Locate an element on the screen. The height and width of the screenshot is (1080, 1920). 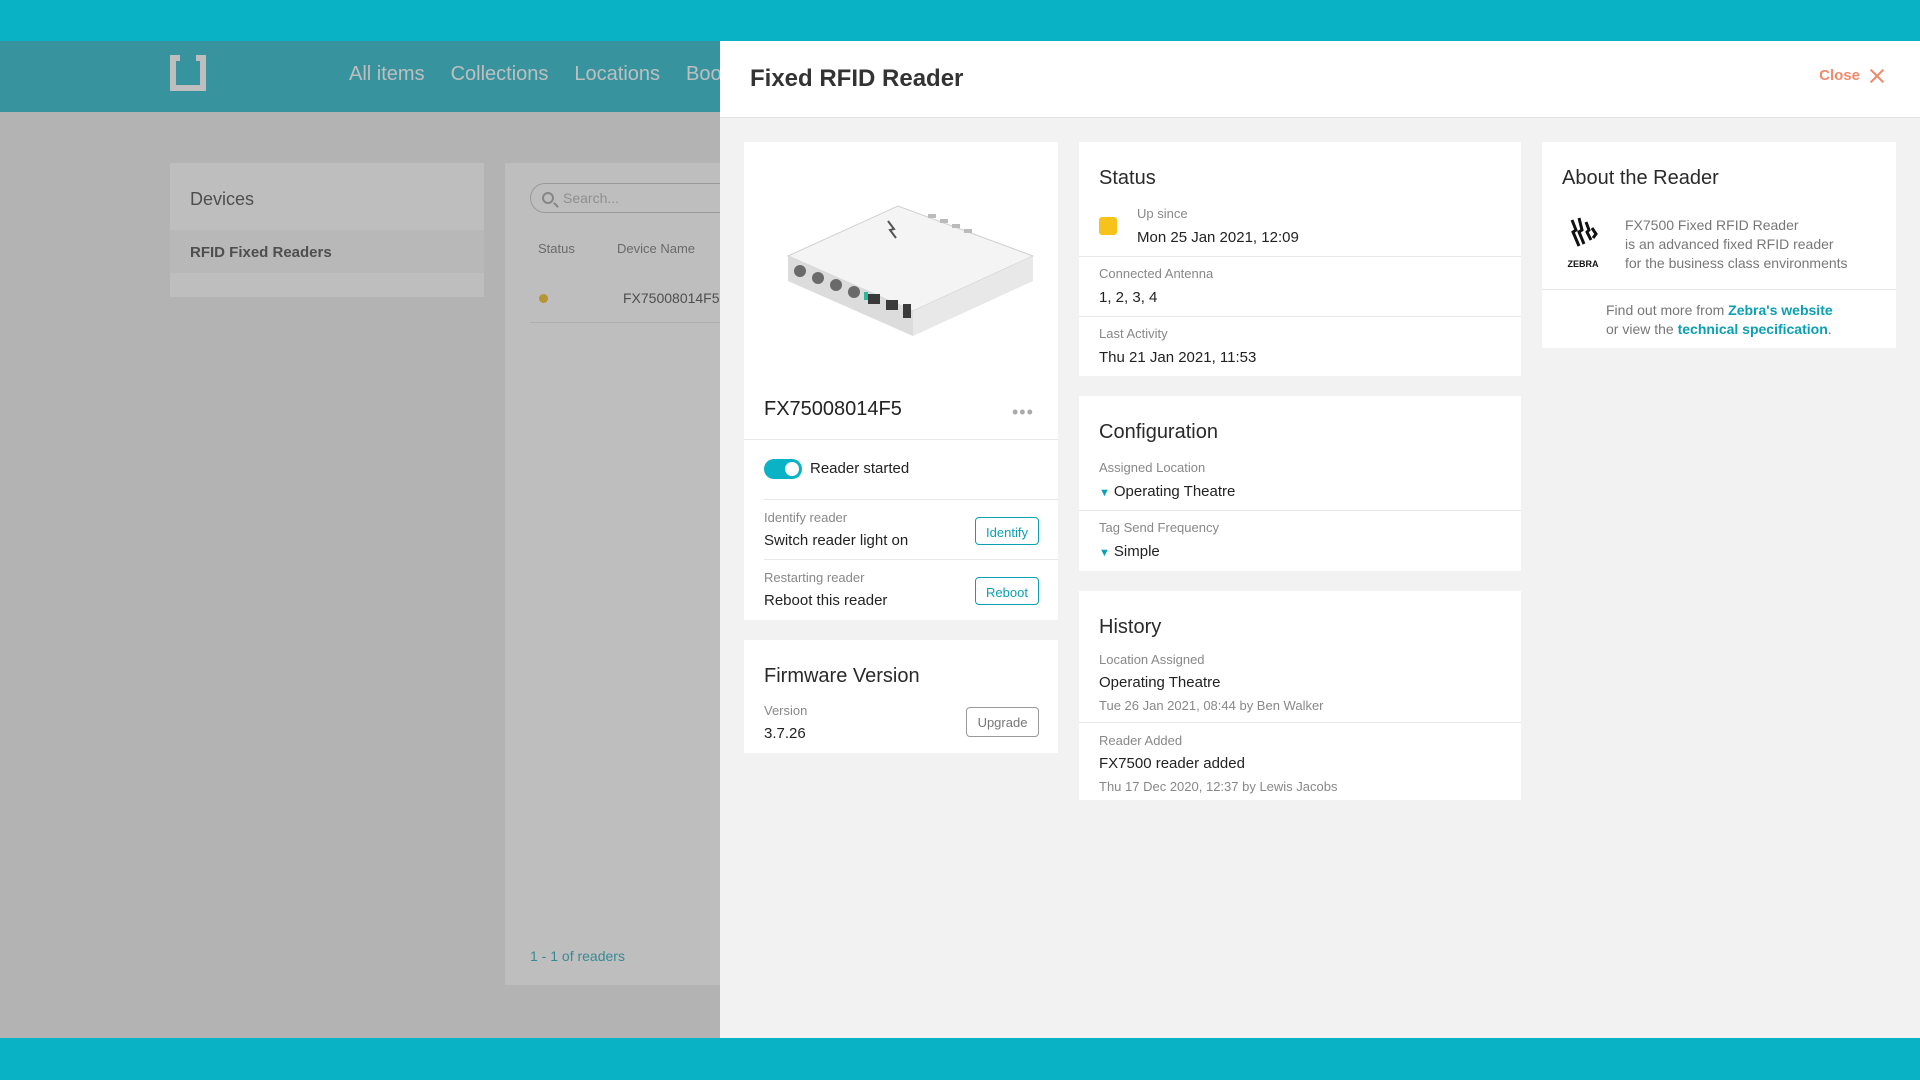
about-view-suffix: . is located at coordinates (1829, 329).